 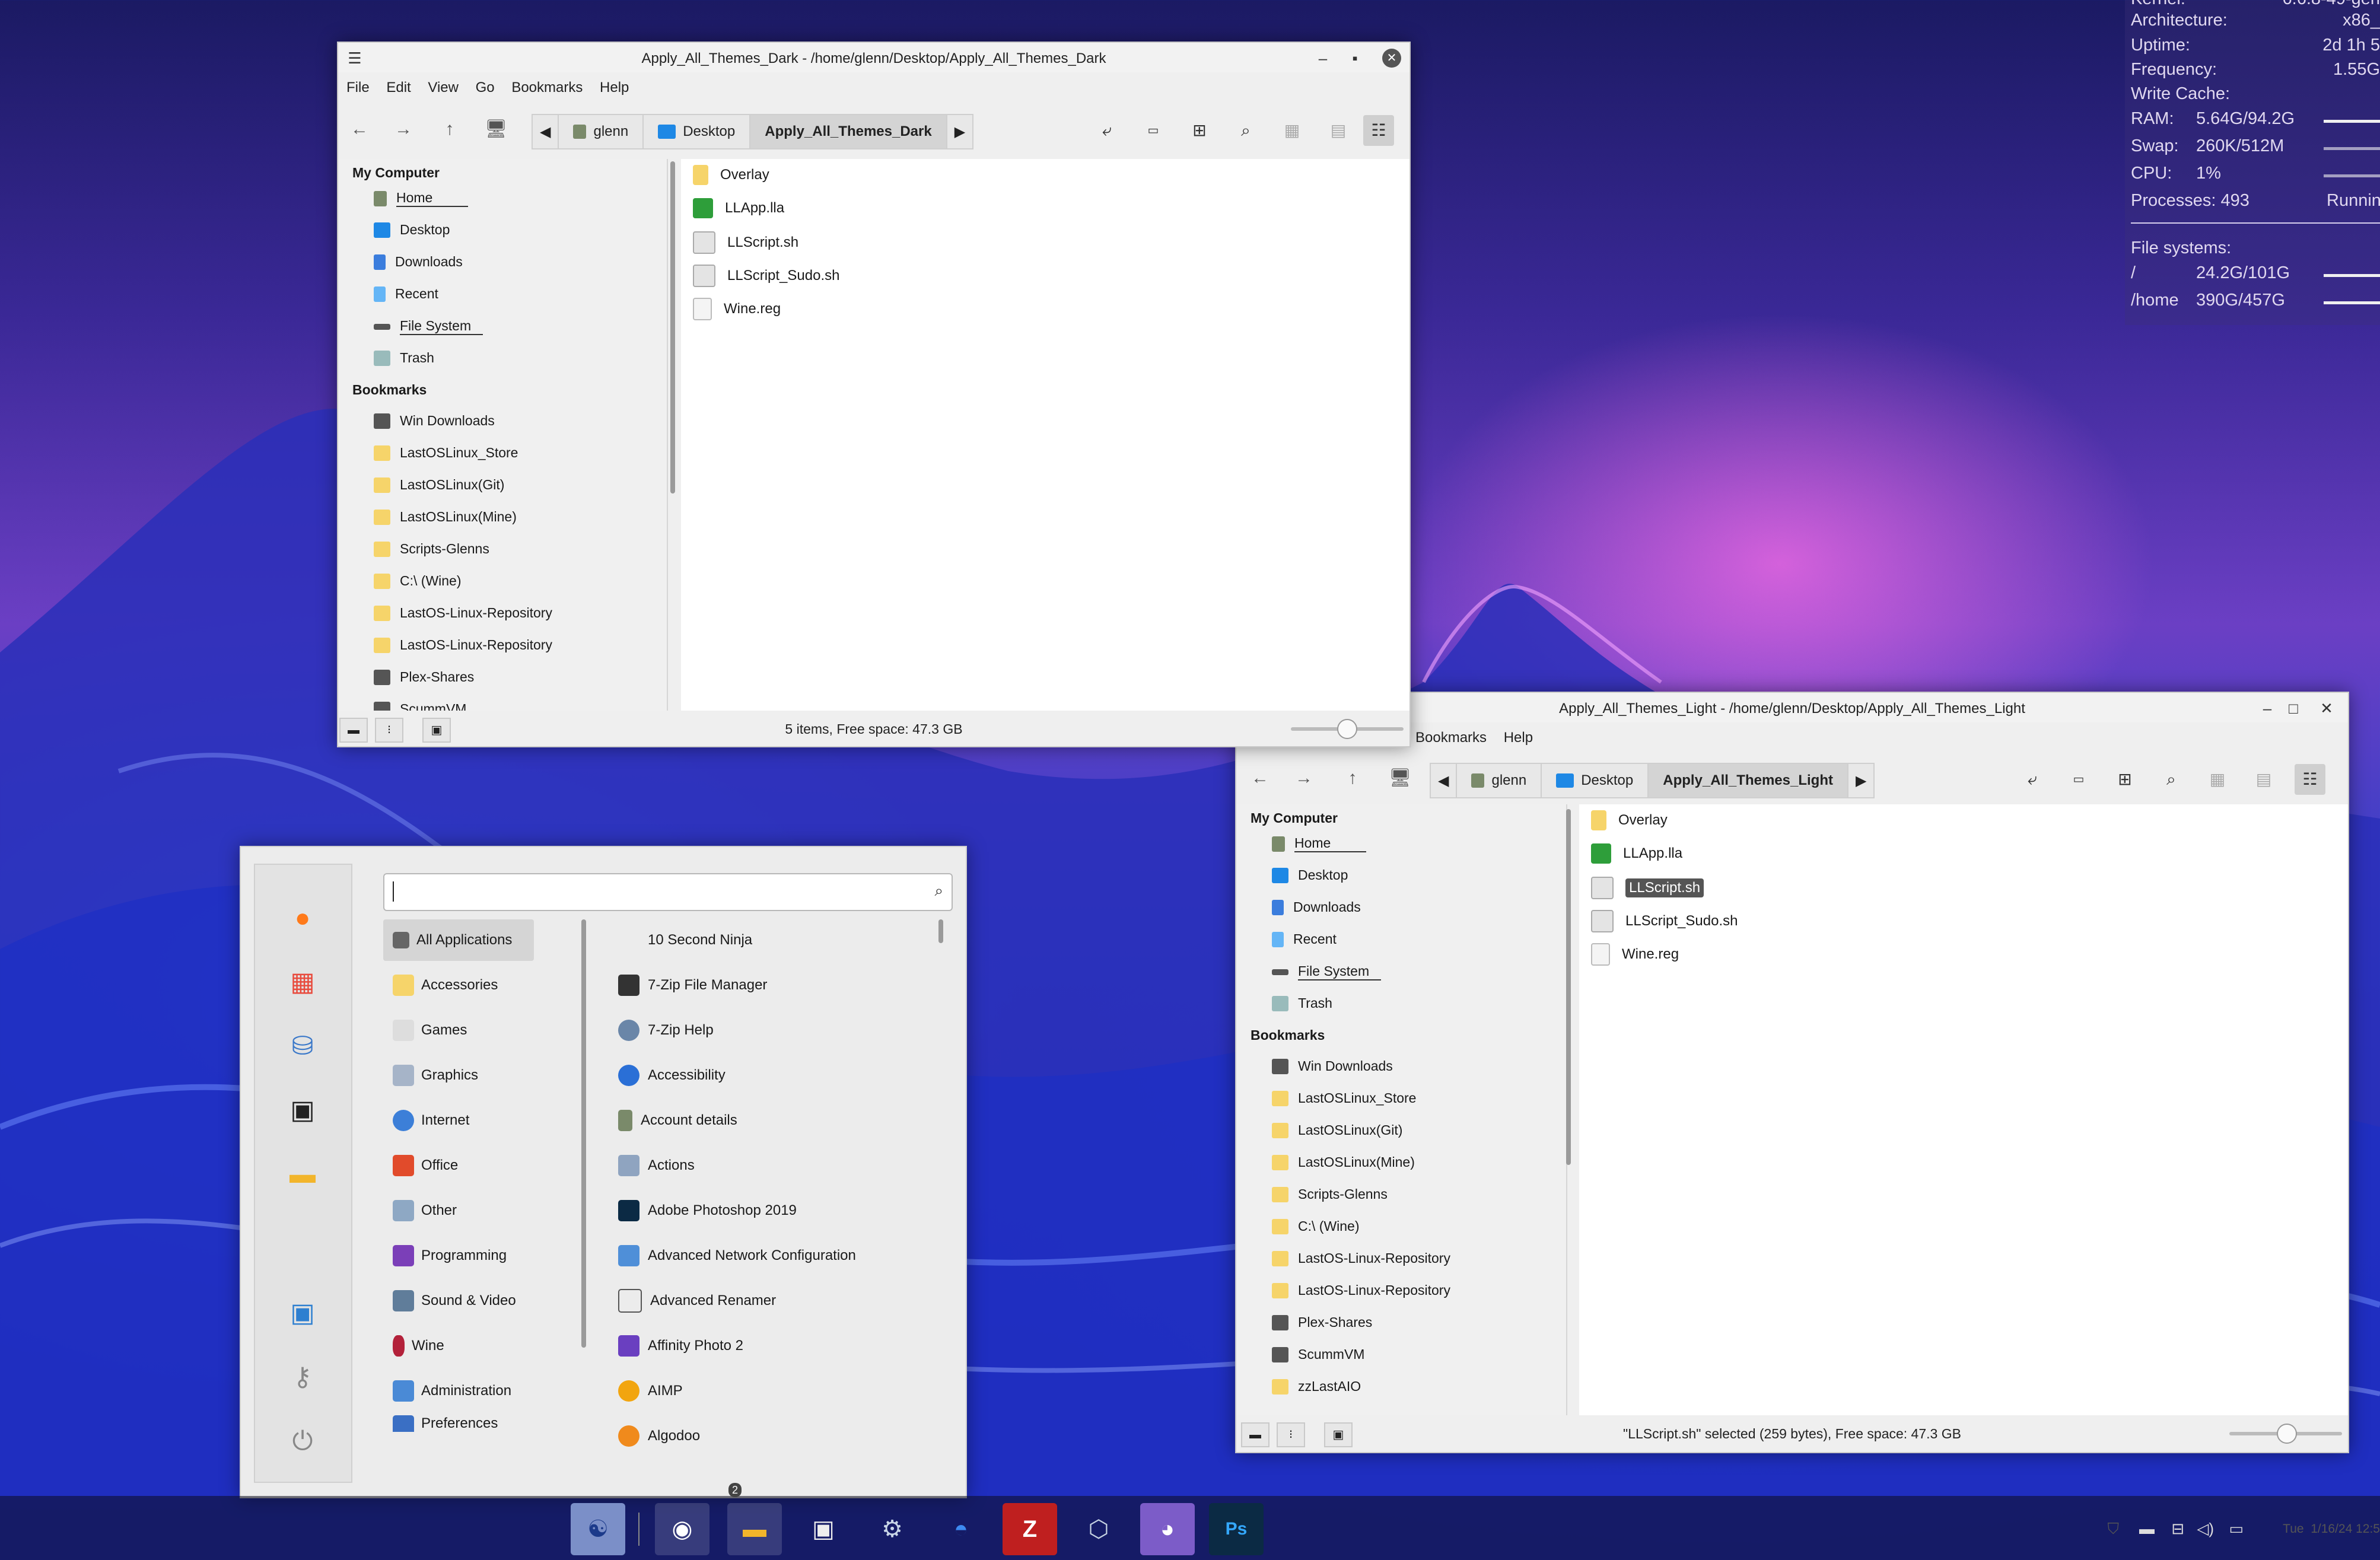 I want to click on category-item: All Applications, so click(x=458, y=940).